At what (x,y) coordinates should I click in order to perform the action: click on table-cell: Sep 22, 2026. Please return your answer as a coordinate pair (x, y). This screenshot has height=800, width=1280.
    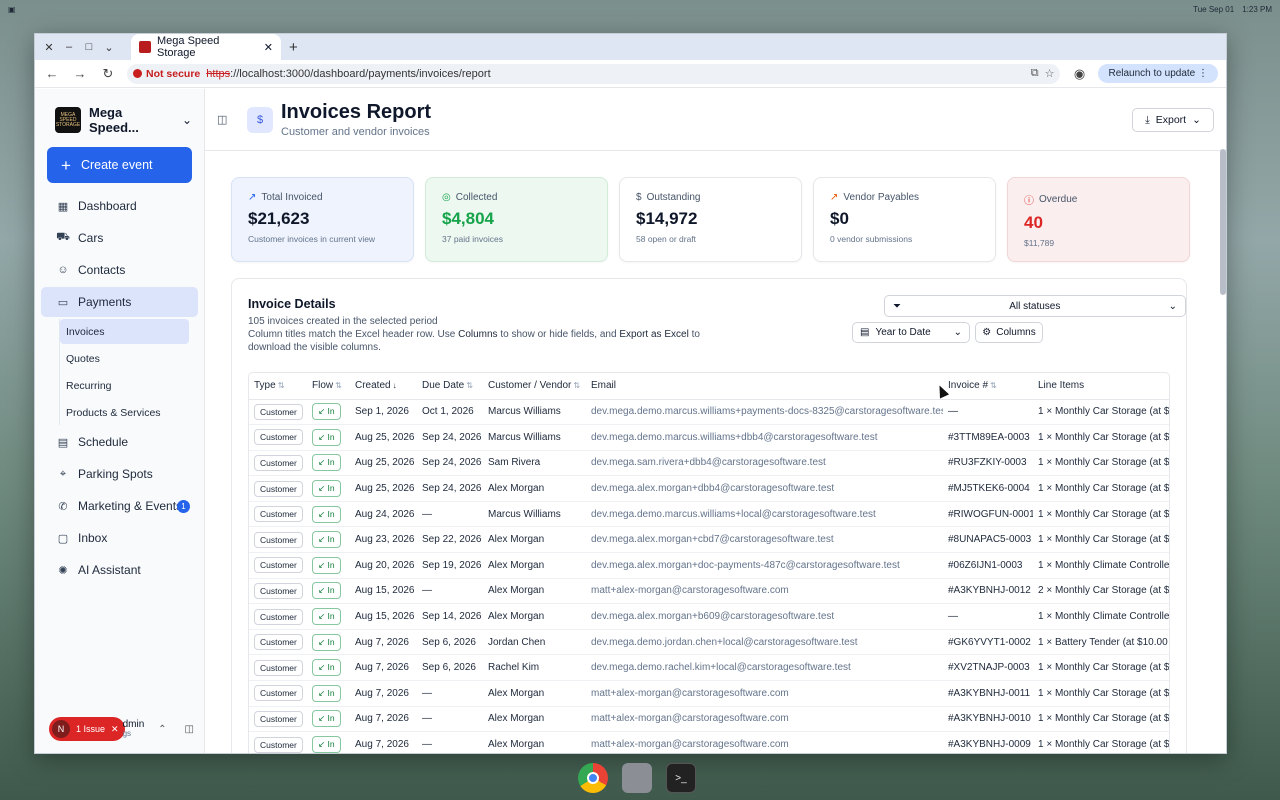
    Looking at the image, I should click on (450, 540).